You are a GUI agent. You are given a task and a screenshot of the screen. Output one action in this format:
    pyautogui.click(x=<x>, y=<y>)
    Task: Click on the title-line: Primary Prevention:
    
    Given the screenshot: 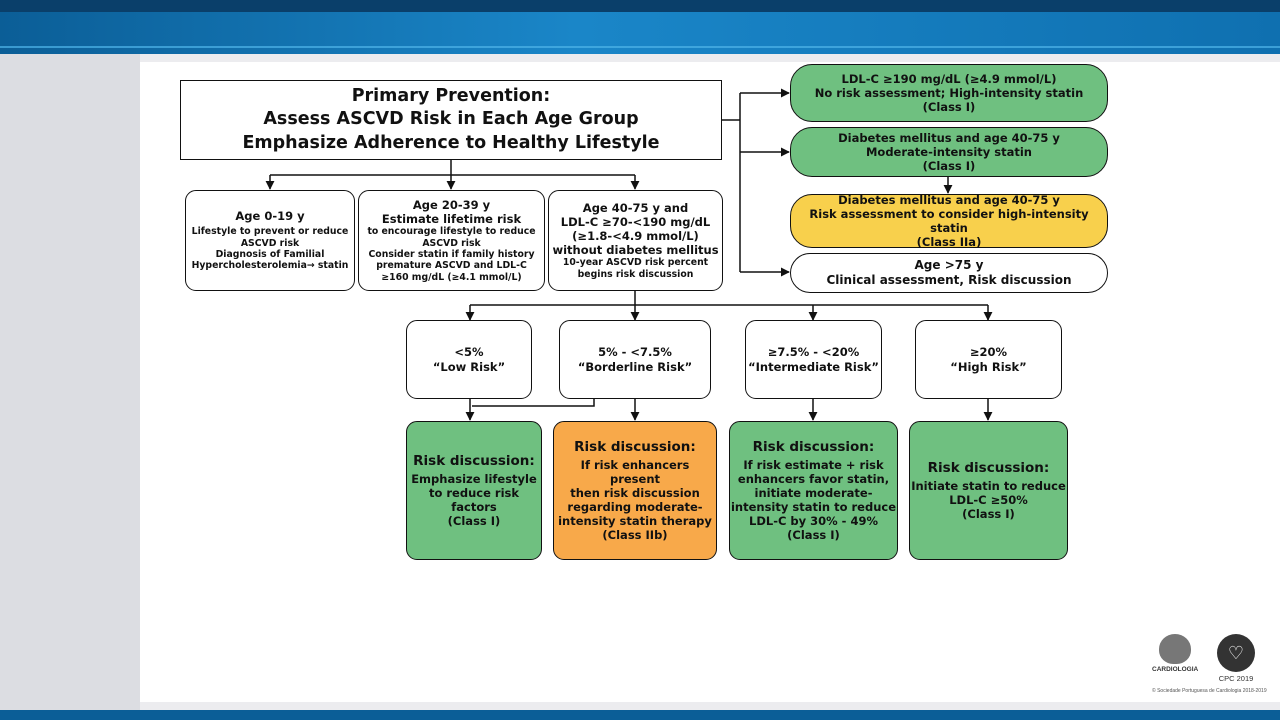 What is the action you would take?
    pyautogui.click(x=451, y=95)
    